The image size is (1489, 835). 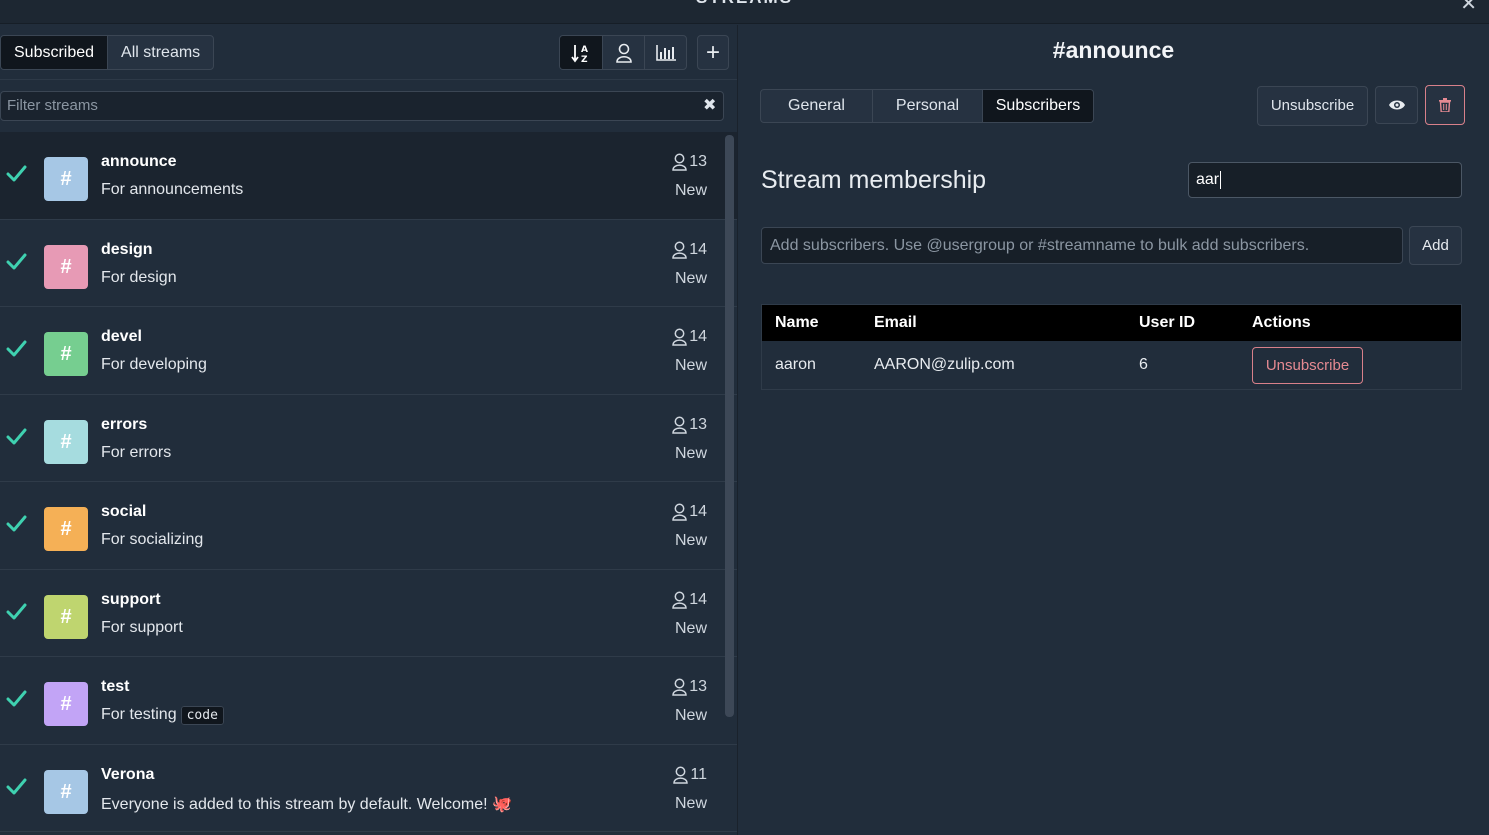 What do you see at coordinates (713, 52) in the screenshot?
I see `create-stream-button: +` at bounding box center [713, 52].